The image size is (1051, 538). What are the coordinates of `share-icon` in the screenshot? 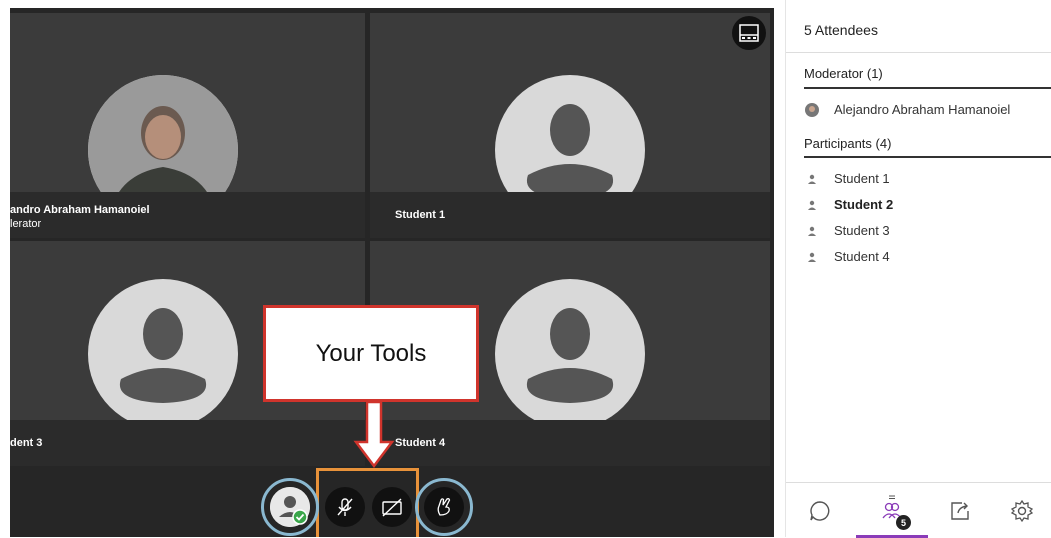 It's located at (960, 510).